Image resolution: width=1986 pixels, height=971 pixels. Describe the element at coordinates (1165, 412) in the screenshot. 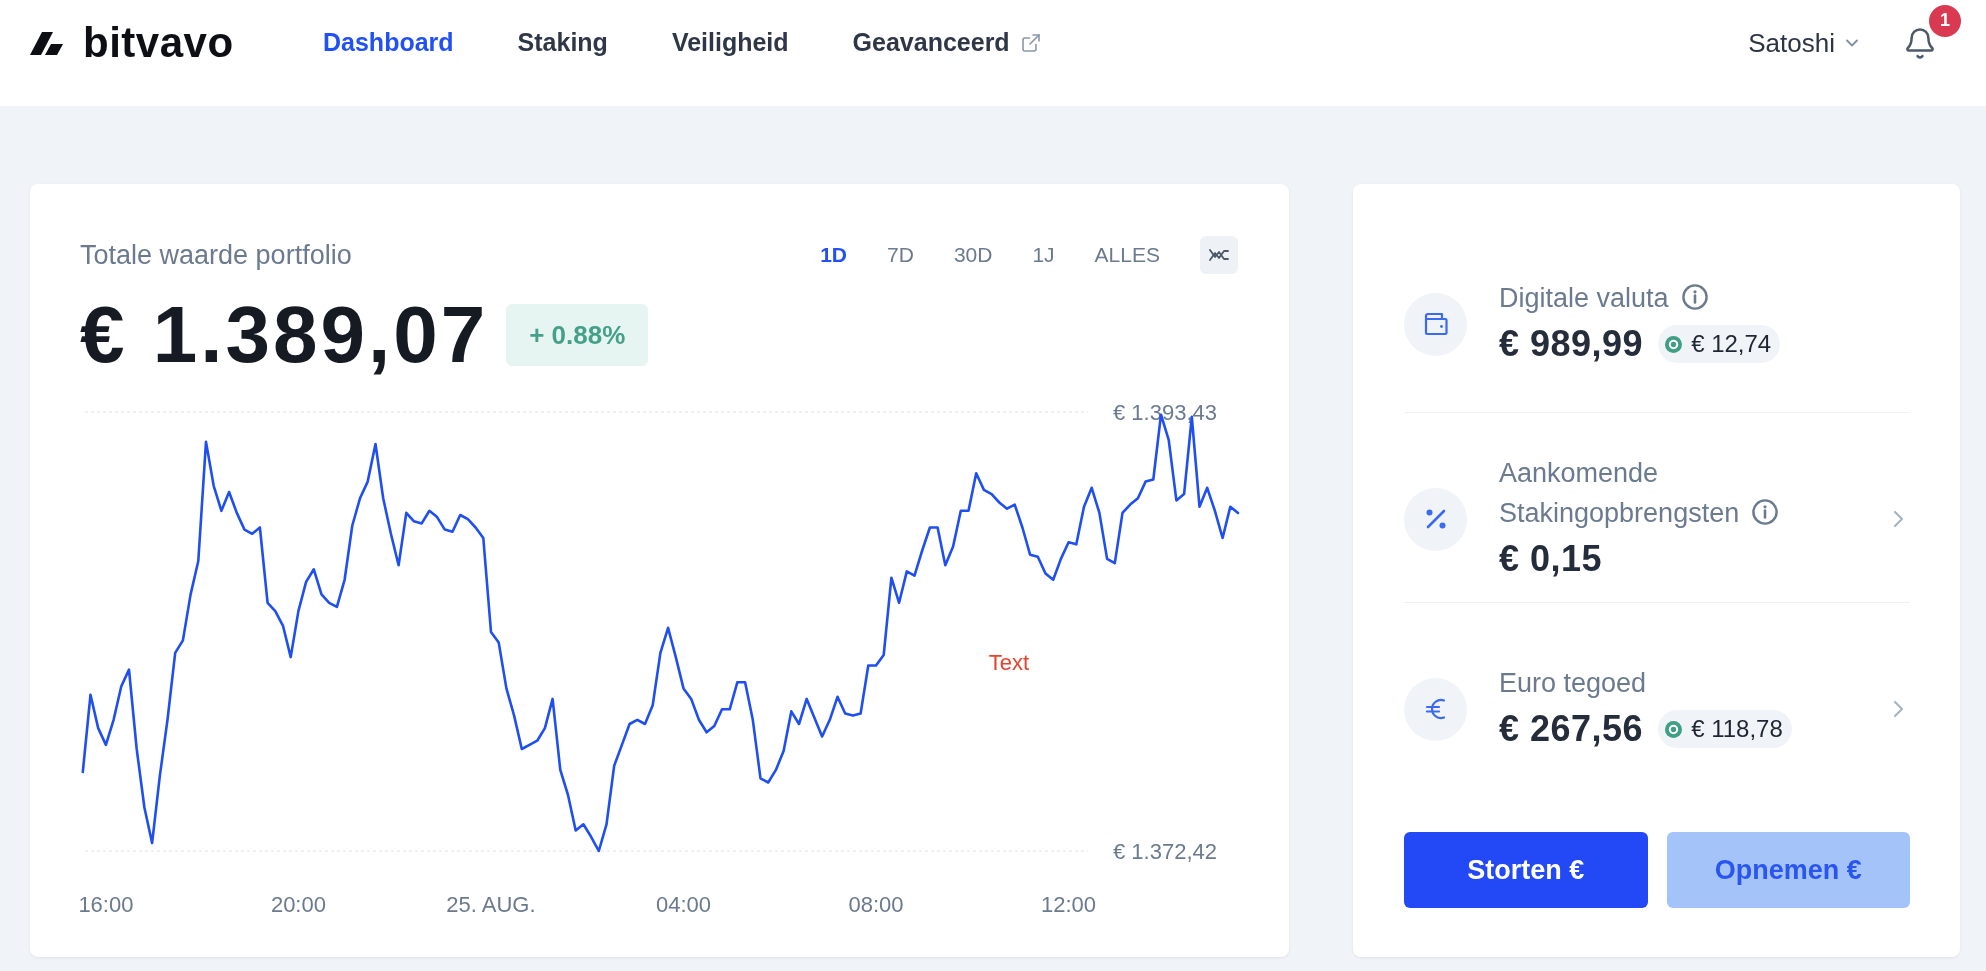

I see `y-axis-label: € 1.393,43` at that location.